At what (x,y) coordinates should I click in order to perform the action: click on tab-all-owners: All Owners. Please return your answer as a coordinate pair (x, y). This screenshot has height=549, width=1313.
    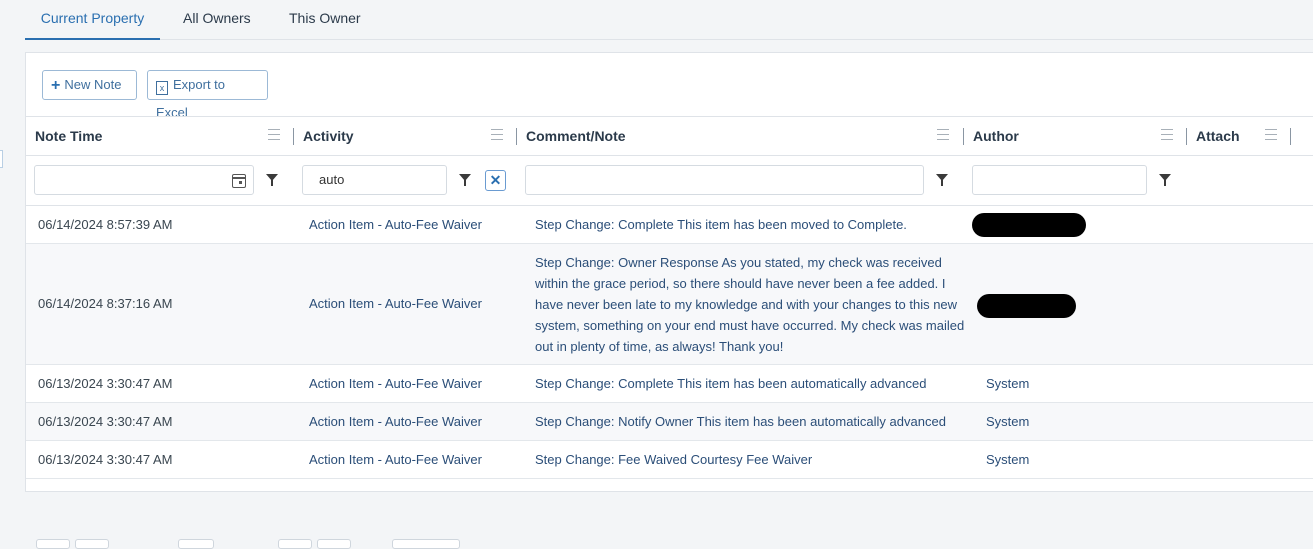
    Looking at the image, I should click on (217, 19).